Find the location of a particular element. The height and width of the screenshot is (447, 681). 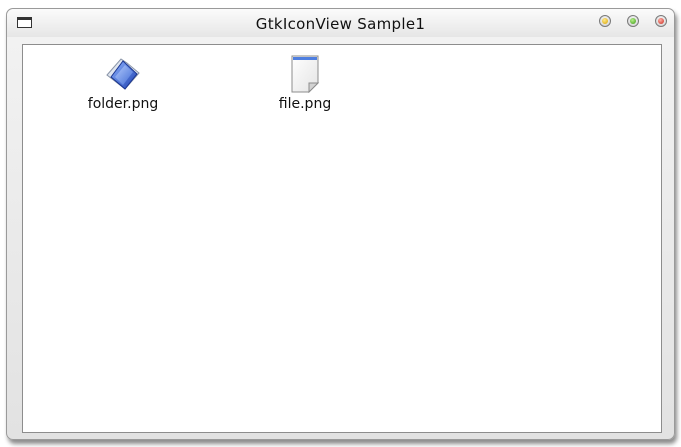

window-title: GtkIconView Sample1 is located at coordinates (340, 24).